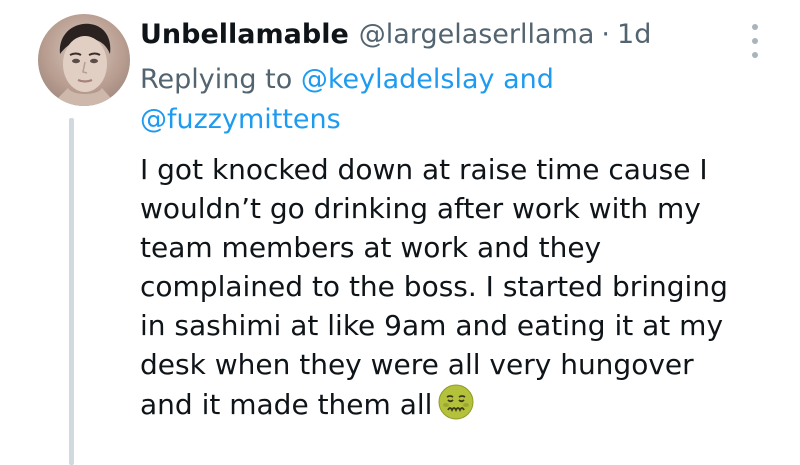  I want to click on tweet-text-line-last: and it made them all, so click(465, 404).